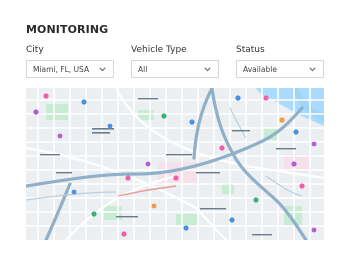  I want to click on vehicle-type-select-value: All, so click(143, 69).